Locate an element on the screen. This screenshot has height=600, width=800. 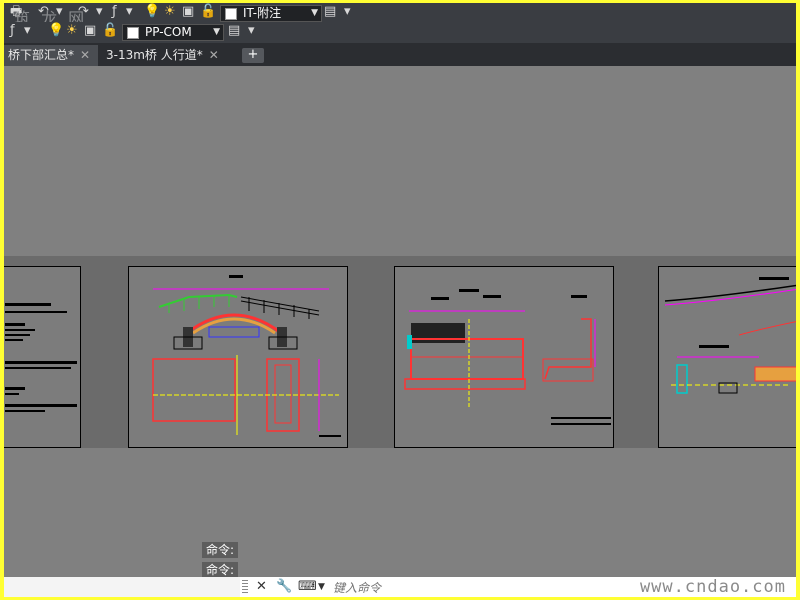
command-bar: ✕ 🔧 ⌨ ▼ www.cndao.com is located at coordinates (400, 587).